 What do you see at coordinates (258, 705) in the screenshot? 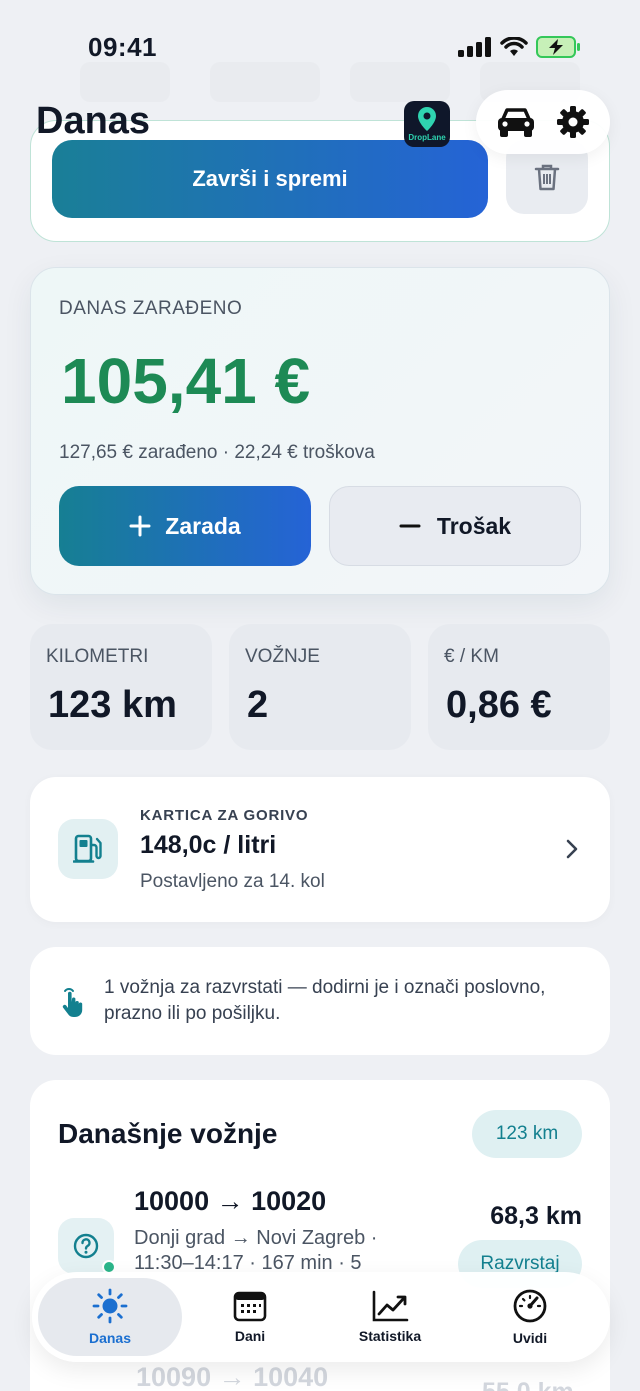
I see `stat-value: 2` at bounding box center [258, 705].